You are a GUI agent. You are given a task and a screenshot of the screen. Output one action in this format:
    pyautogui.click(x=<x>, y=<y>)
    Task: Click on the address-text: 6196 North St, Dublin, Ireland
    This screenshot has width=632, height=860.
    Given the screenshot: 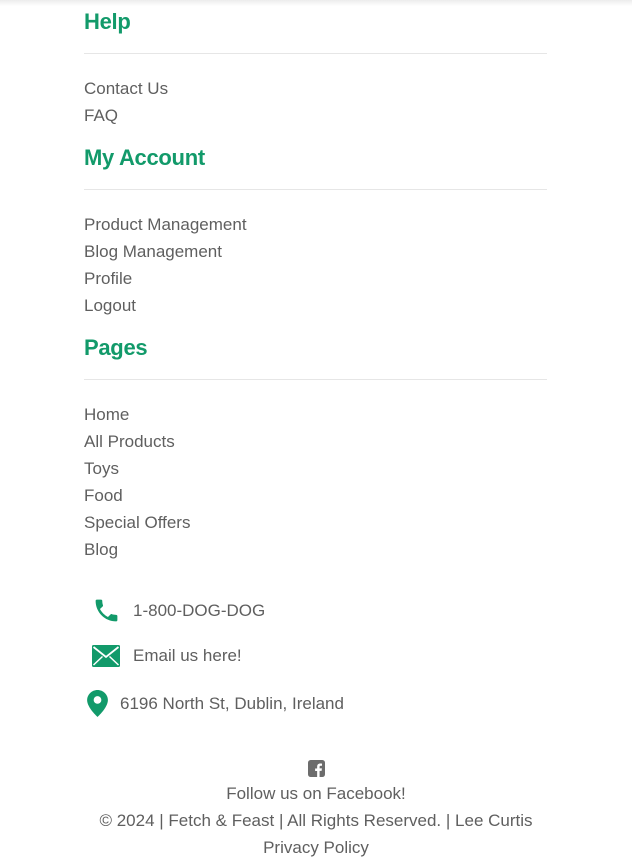 What is the action you would take?
    pyautogui.click(x=232, y=703)
    